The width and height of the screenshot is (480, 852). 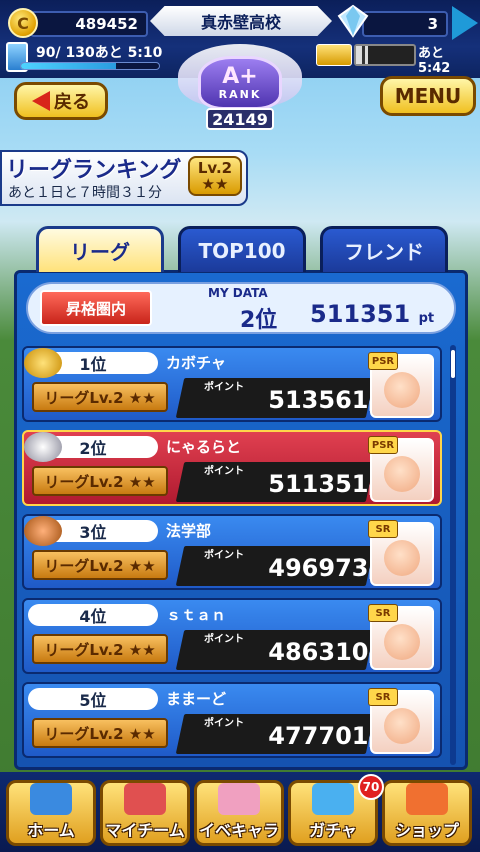 I want to click on ticket-gauge, so click(x=385, y=55).